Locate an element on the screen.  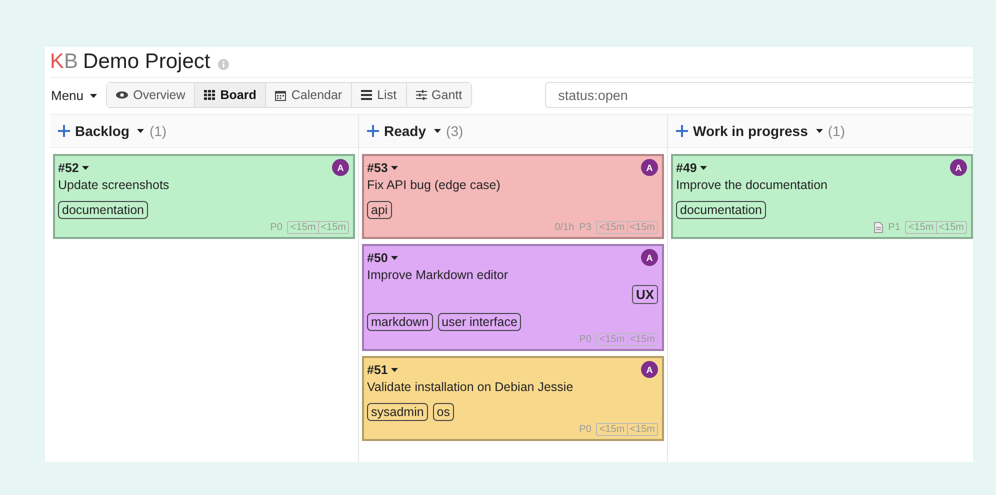
task-number: #52 is located at coordinates (68, 167).